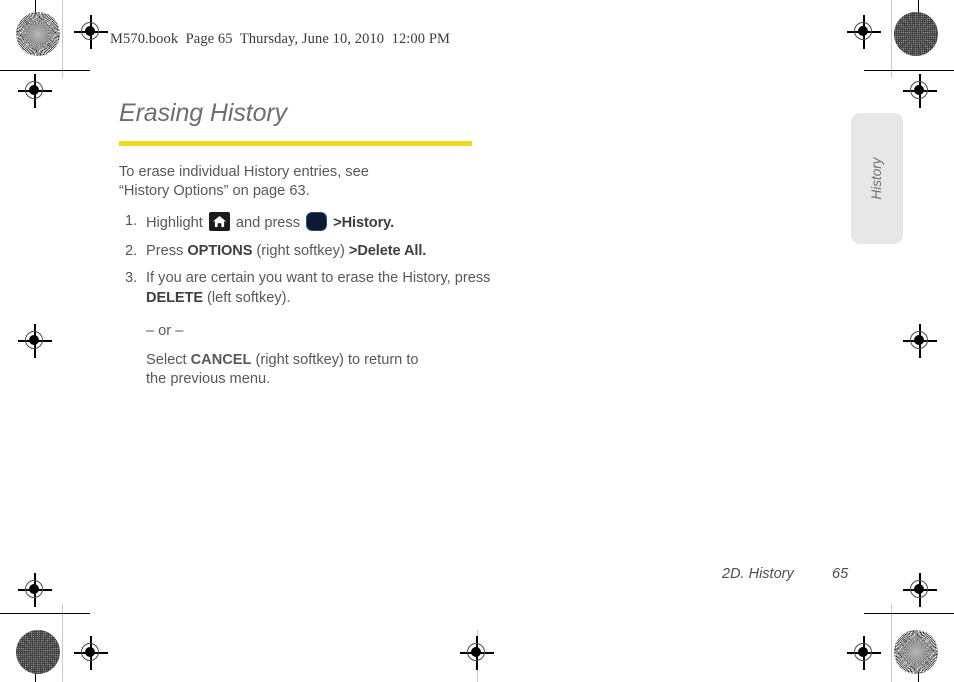 The width and height of the screenshot is (954, 682). What do you see at coordinates (91, 653) in the screenshot?
I see `registration-crosshair-bottom-left` at bounding box center [91, 653].